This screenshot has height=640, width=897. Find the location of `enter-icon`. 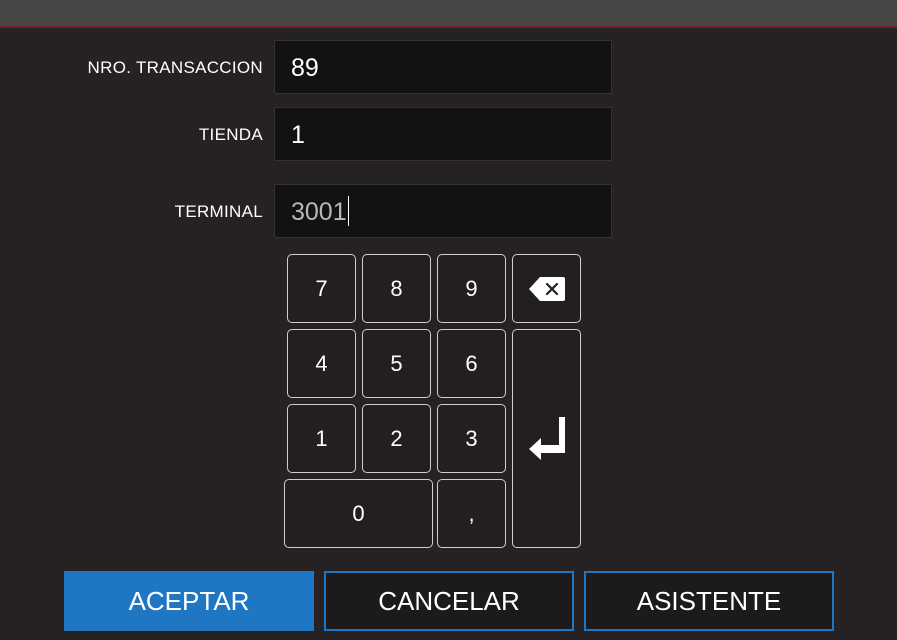

enter-icon is located at coordinates (547, 439).